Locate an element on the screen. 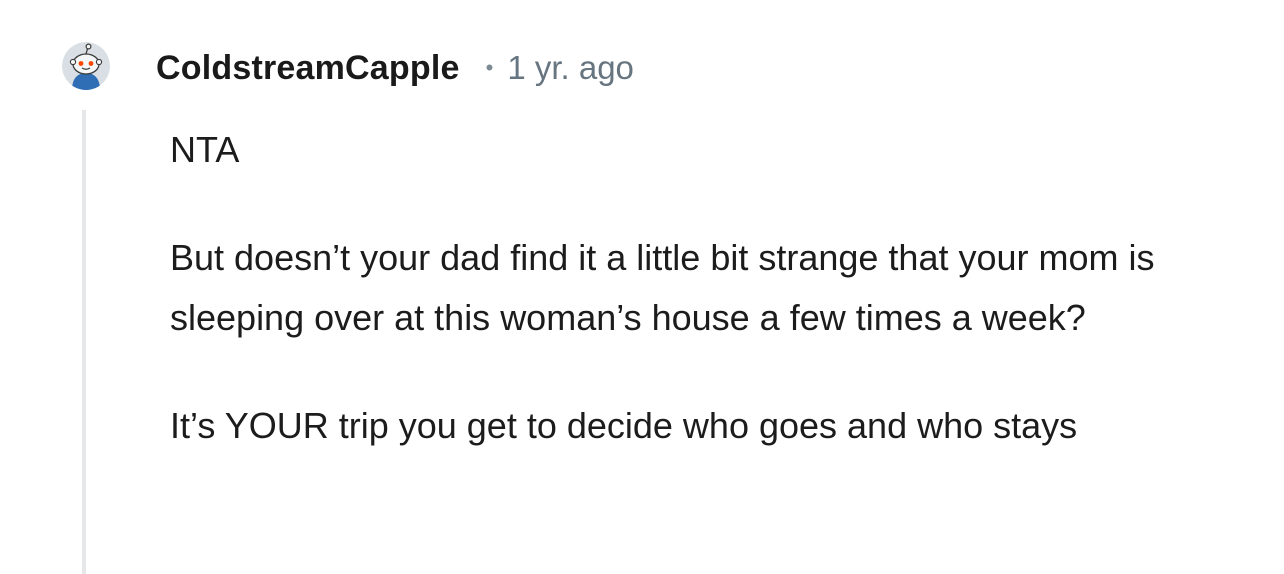 The width and height of the screenshot is (1284, 574). user-avatar-icon is located at coordinates (86, 66).